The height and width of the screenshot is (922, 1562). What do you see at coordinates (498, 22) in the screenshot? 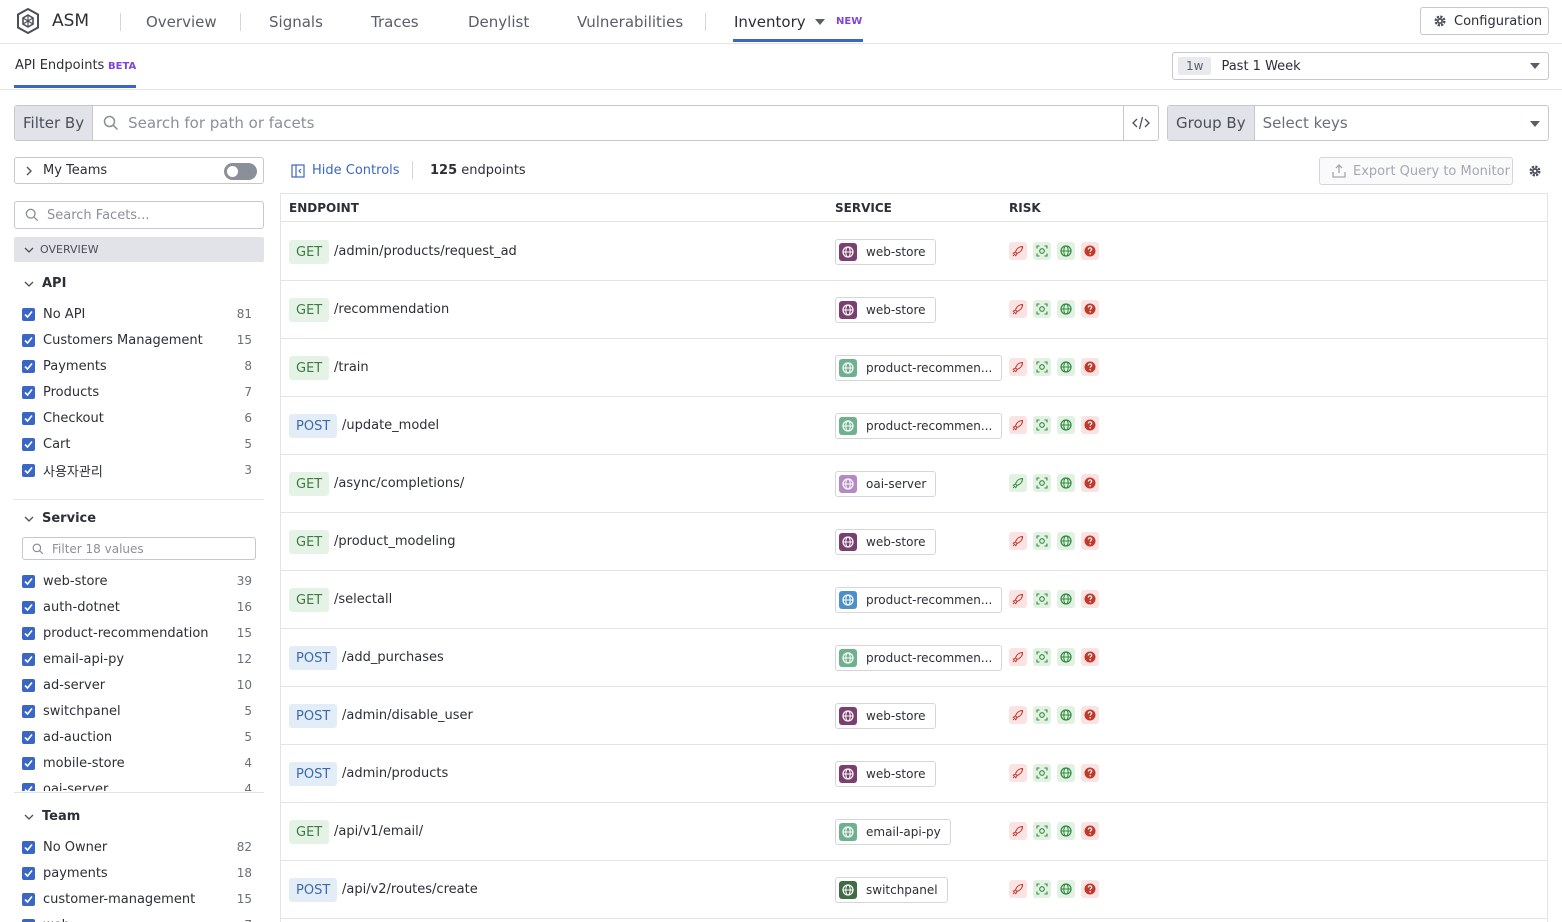
I see `tab-denylist: Denylist` at bounding box center [498, 22].